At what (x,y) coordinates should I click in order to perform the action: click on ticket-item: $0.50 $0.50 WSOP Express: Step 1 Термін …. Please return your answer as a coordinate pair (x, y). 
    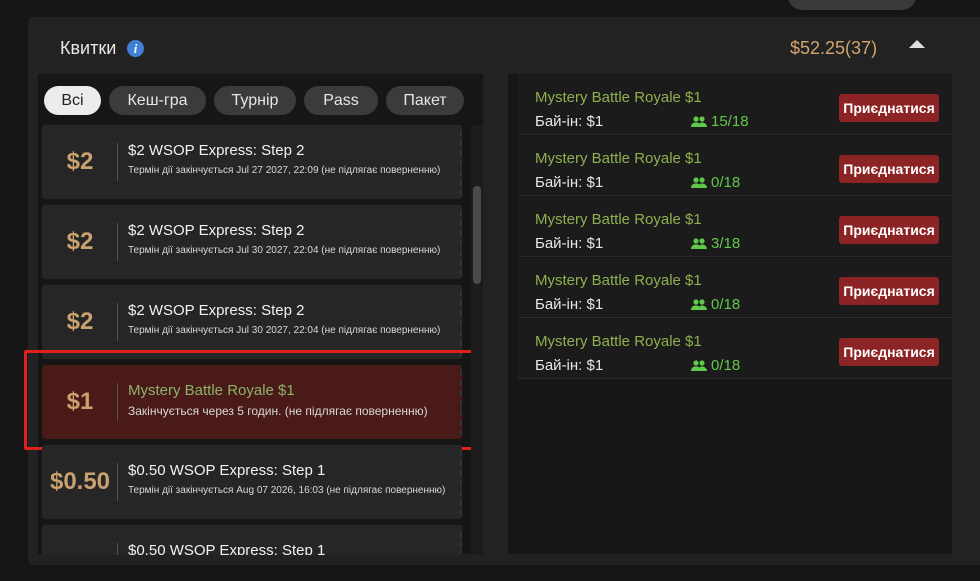
    Looking at the image, I should click on (252, 482).